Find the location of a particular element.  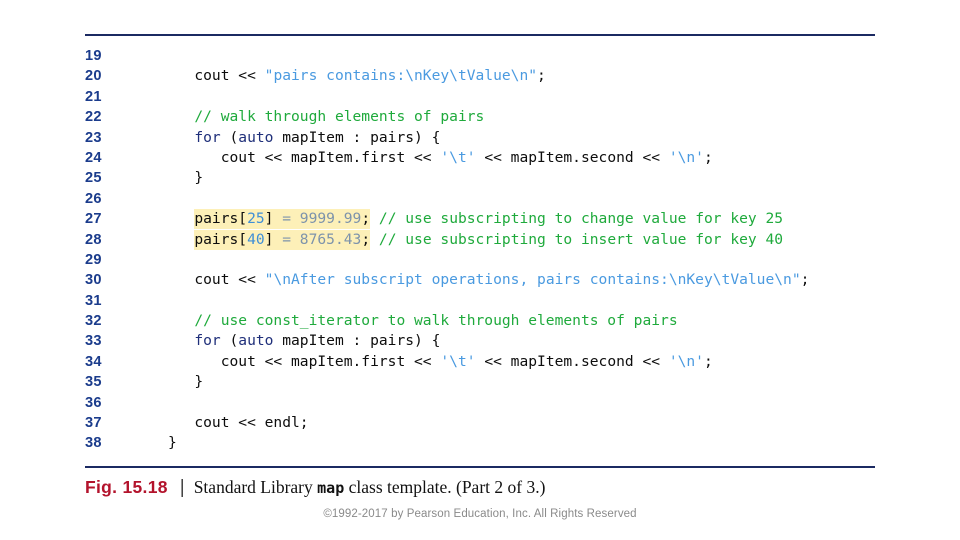

line-number: 22 is located at coordinates (93, 117).